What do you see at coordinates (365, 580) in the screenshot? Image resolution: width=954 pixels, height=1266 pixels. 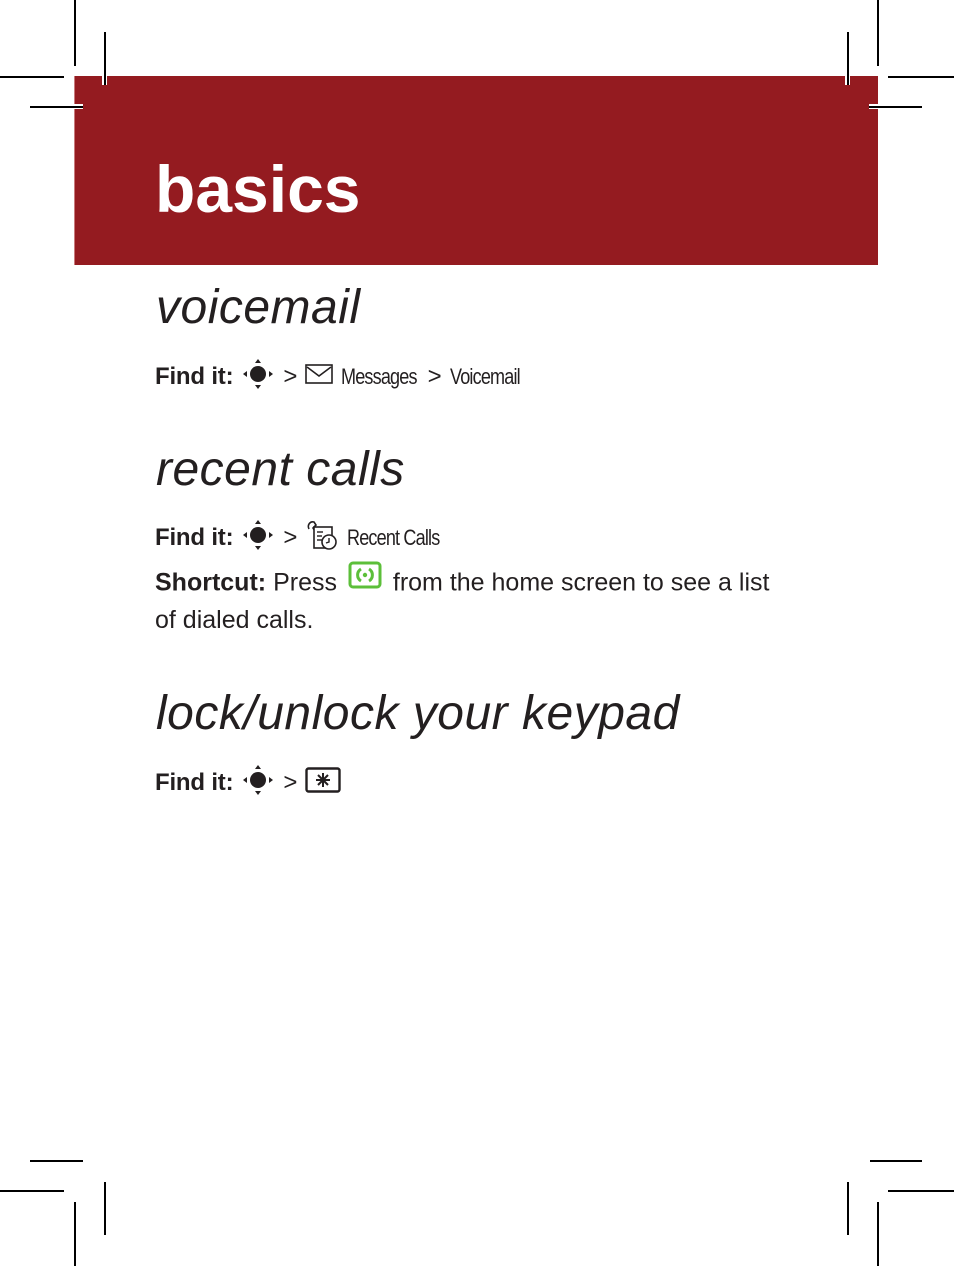 I see `send-key-icon` at bounding box center [365, 580].